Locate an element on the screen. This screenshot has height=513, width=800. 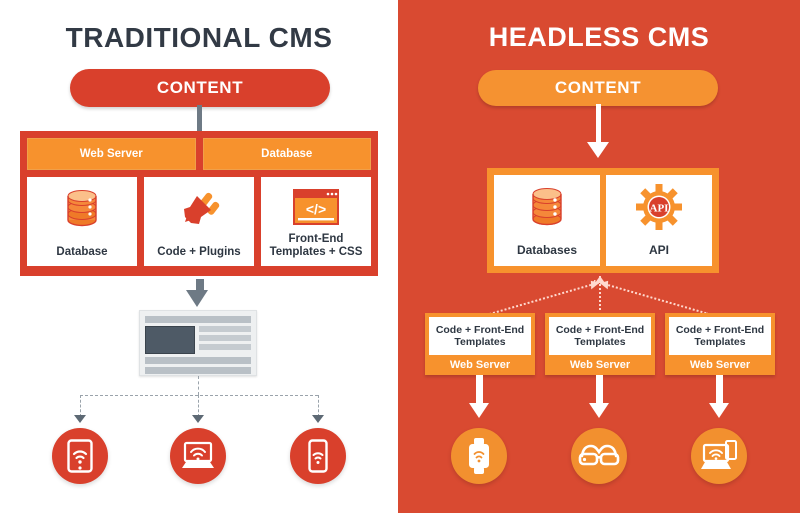
card-database: Database is located at coordinates (82, 221).